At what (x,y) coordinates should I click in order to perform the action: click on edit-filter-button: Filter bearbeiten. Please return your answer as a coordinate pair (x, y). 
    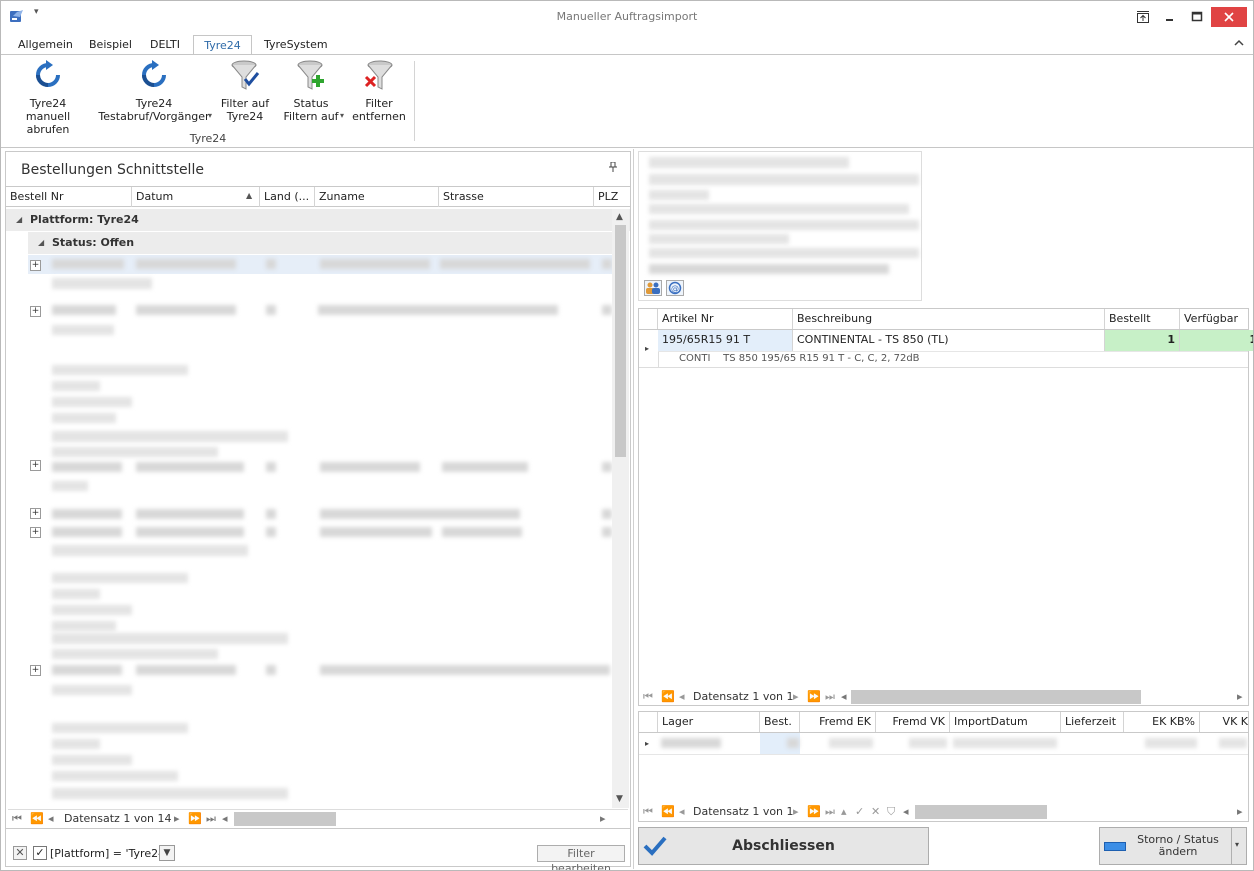
    Looking at the image, I should click on (581, 857).